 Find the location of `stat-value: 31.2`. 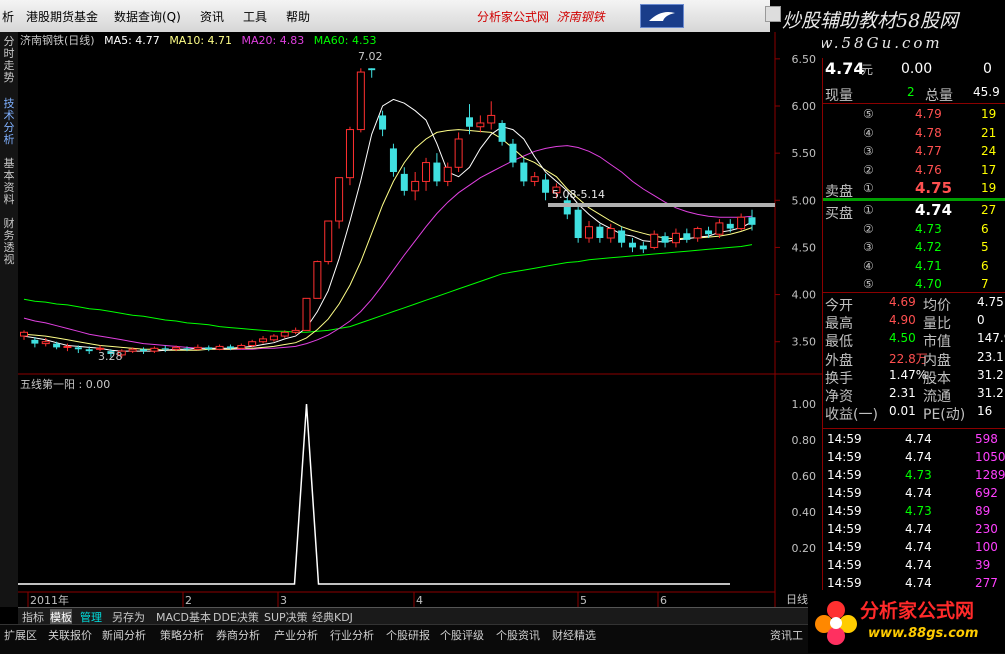

stat-value: 31.2 is located at coordinates (990, 393).